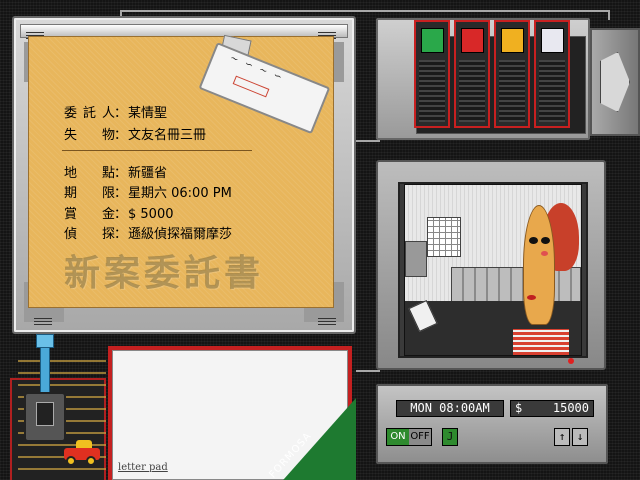  I want to click on calendar-icon, so click(444, 237).